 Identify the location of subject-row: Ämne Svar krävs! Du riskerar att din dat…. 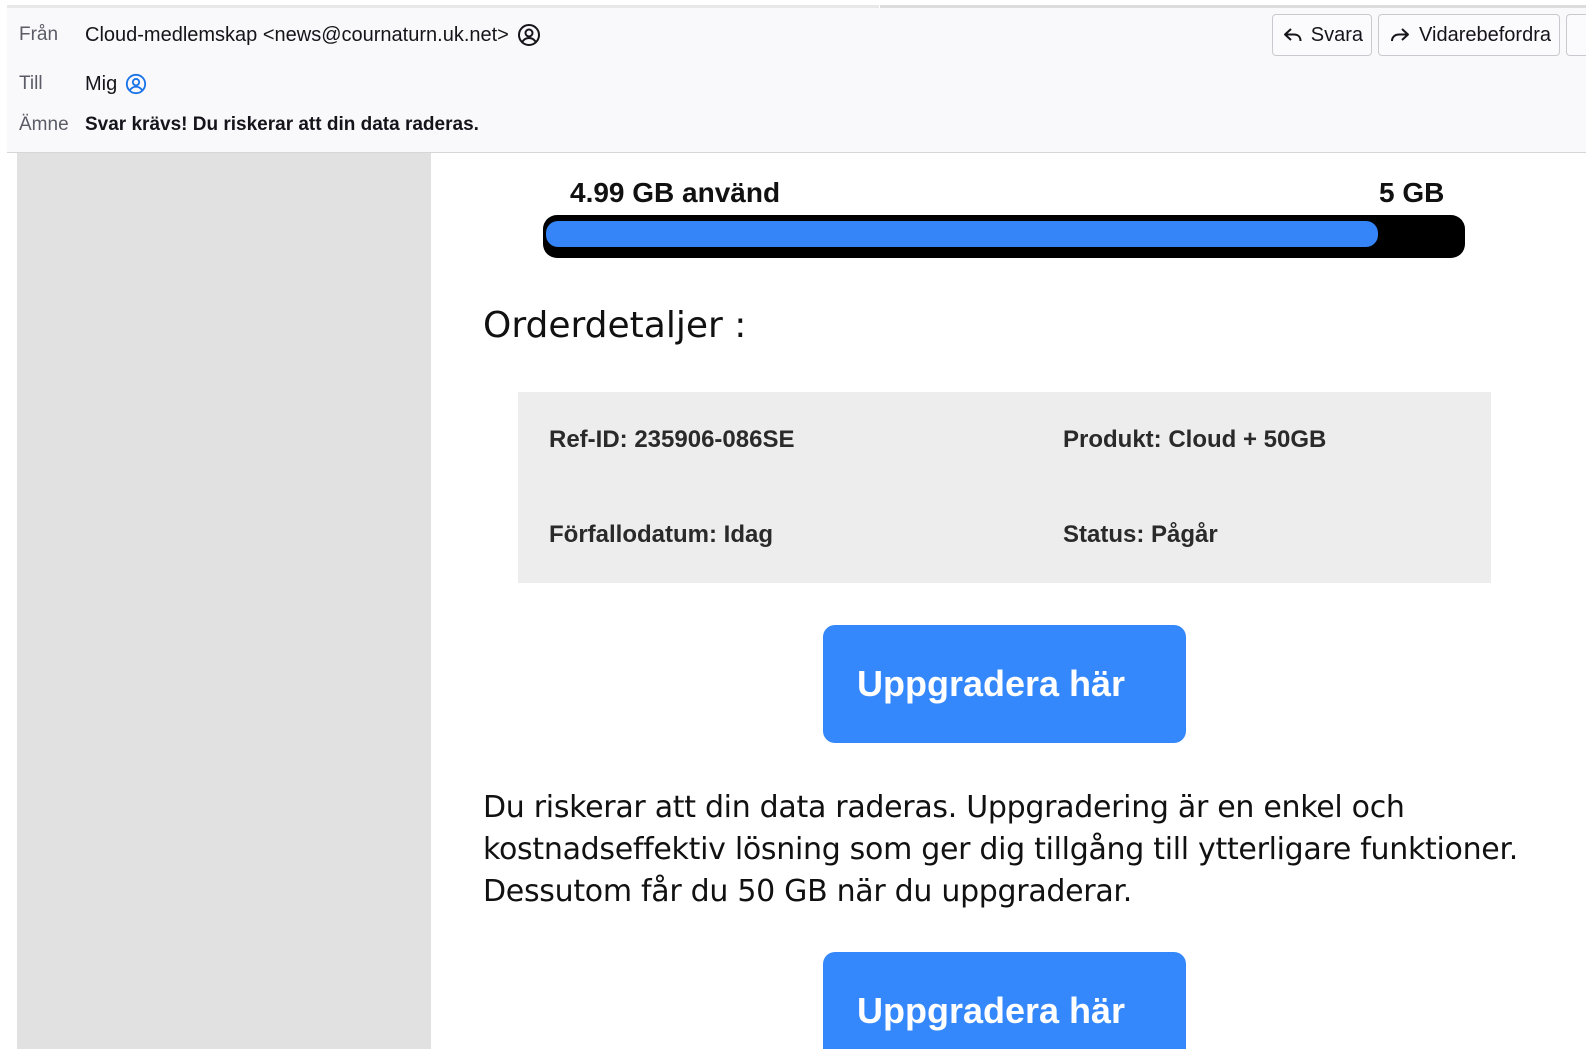
(249, 125).